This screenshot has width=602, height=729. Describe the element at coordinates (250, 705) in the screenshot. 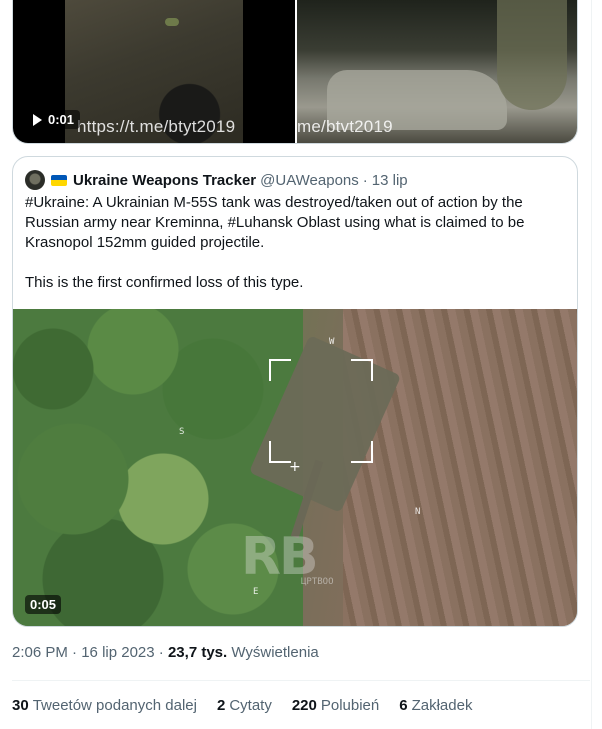

I see `stat-label: Cytaty` at that location.